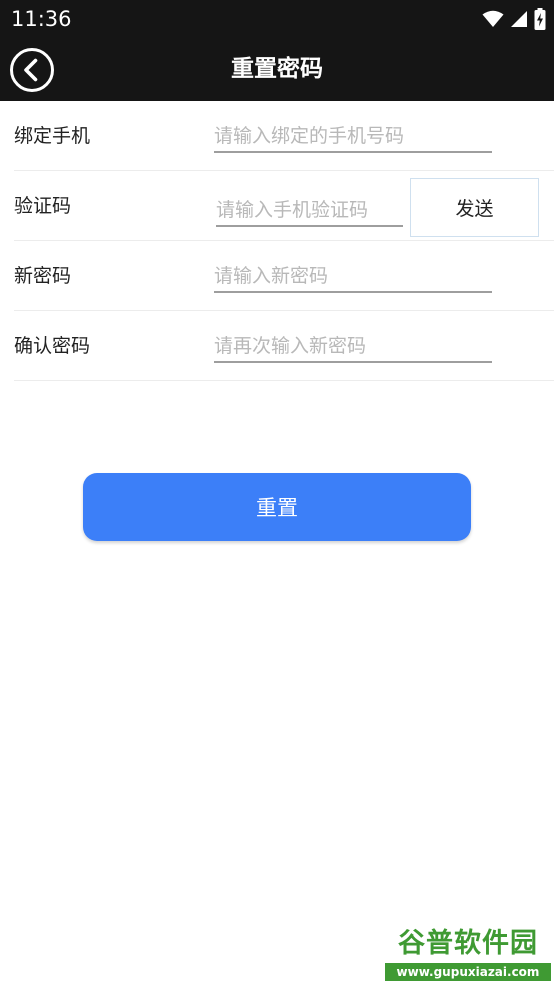  Describe the element at coordinates (353, 277) in the screenshot. I see `new-password-input` at that location.